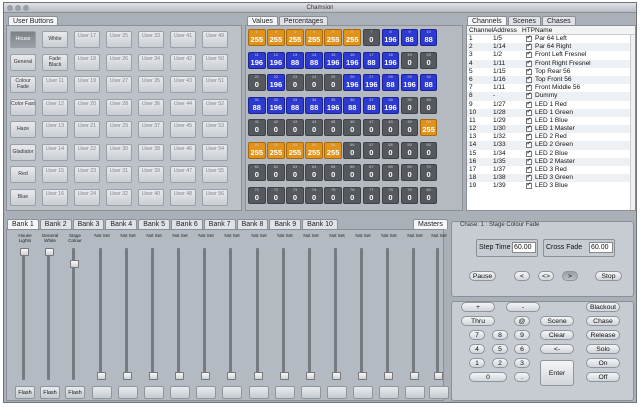  What do you see at coordinates (257, 60) in the screenshot?
I see `channel-value-cell: 11 196` at bounding box center [257, 60].